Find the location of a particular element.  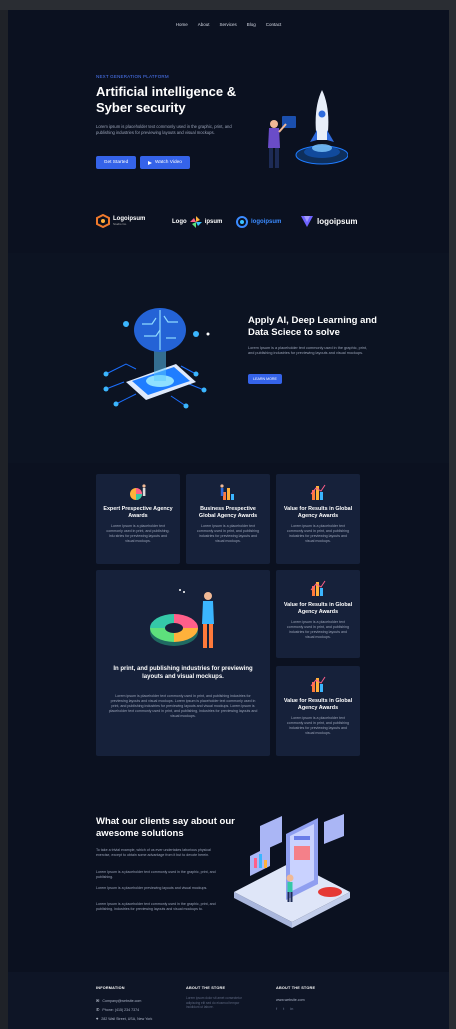

feature-card-1-title: Expert Prespective Agency Awards is located at coordinates (138, 512).